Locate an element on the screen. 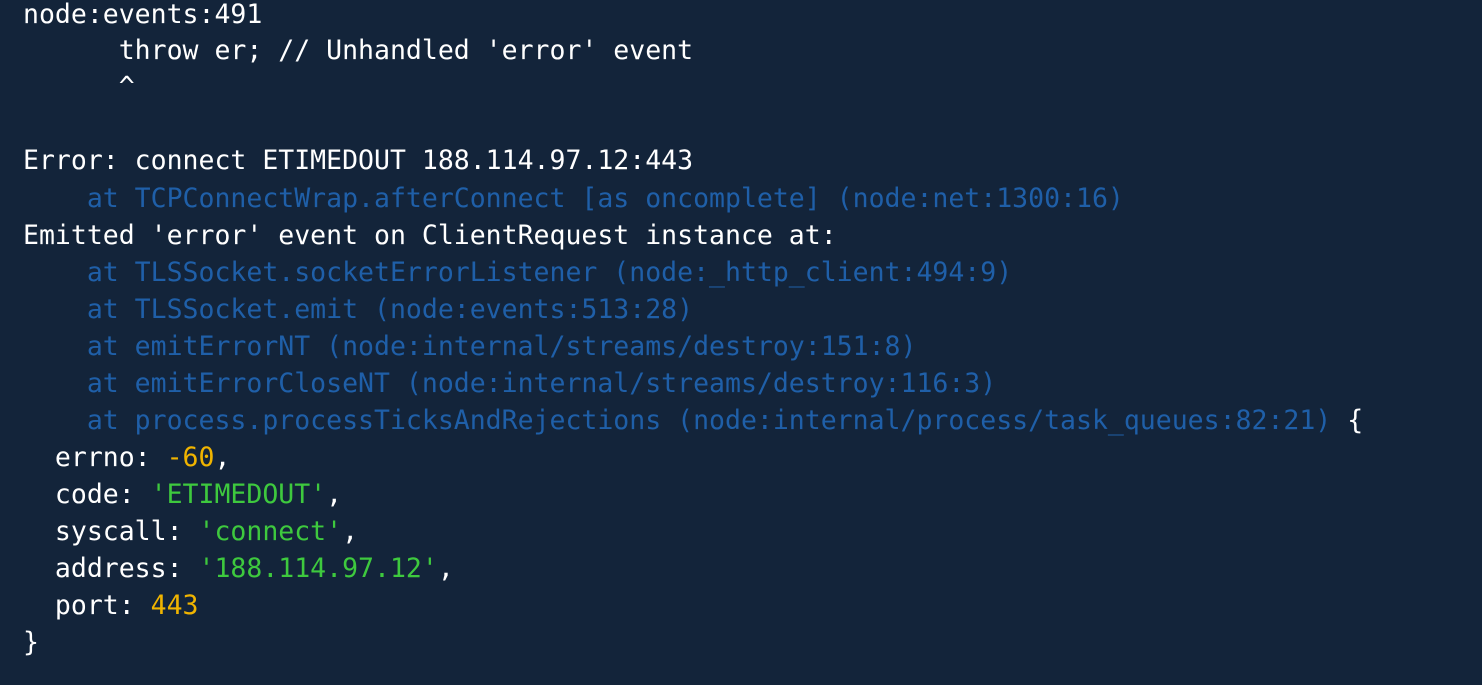 The height and width of the screenshot is (685, 1482). caret-marker: ^ is located at coordinates (79, 86).